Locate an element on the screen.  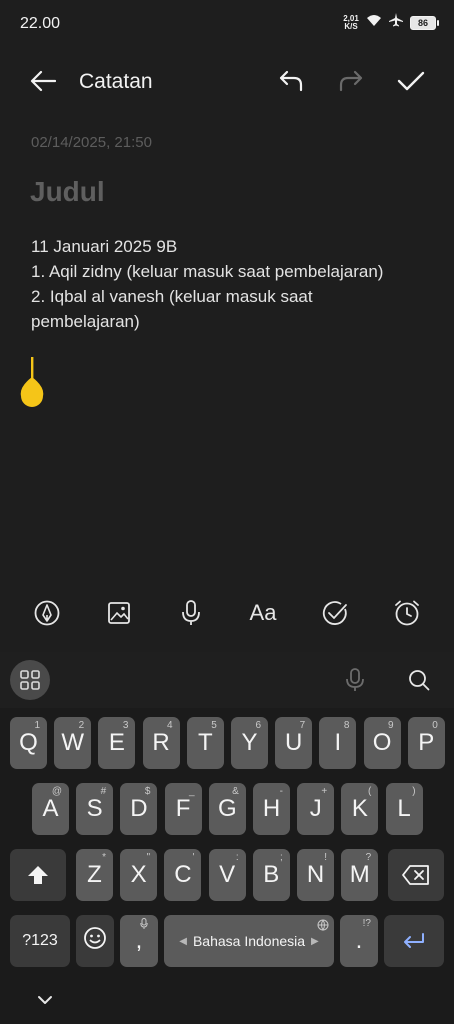
key-hint: 5 is located at coordinates (214, 725).